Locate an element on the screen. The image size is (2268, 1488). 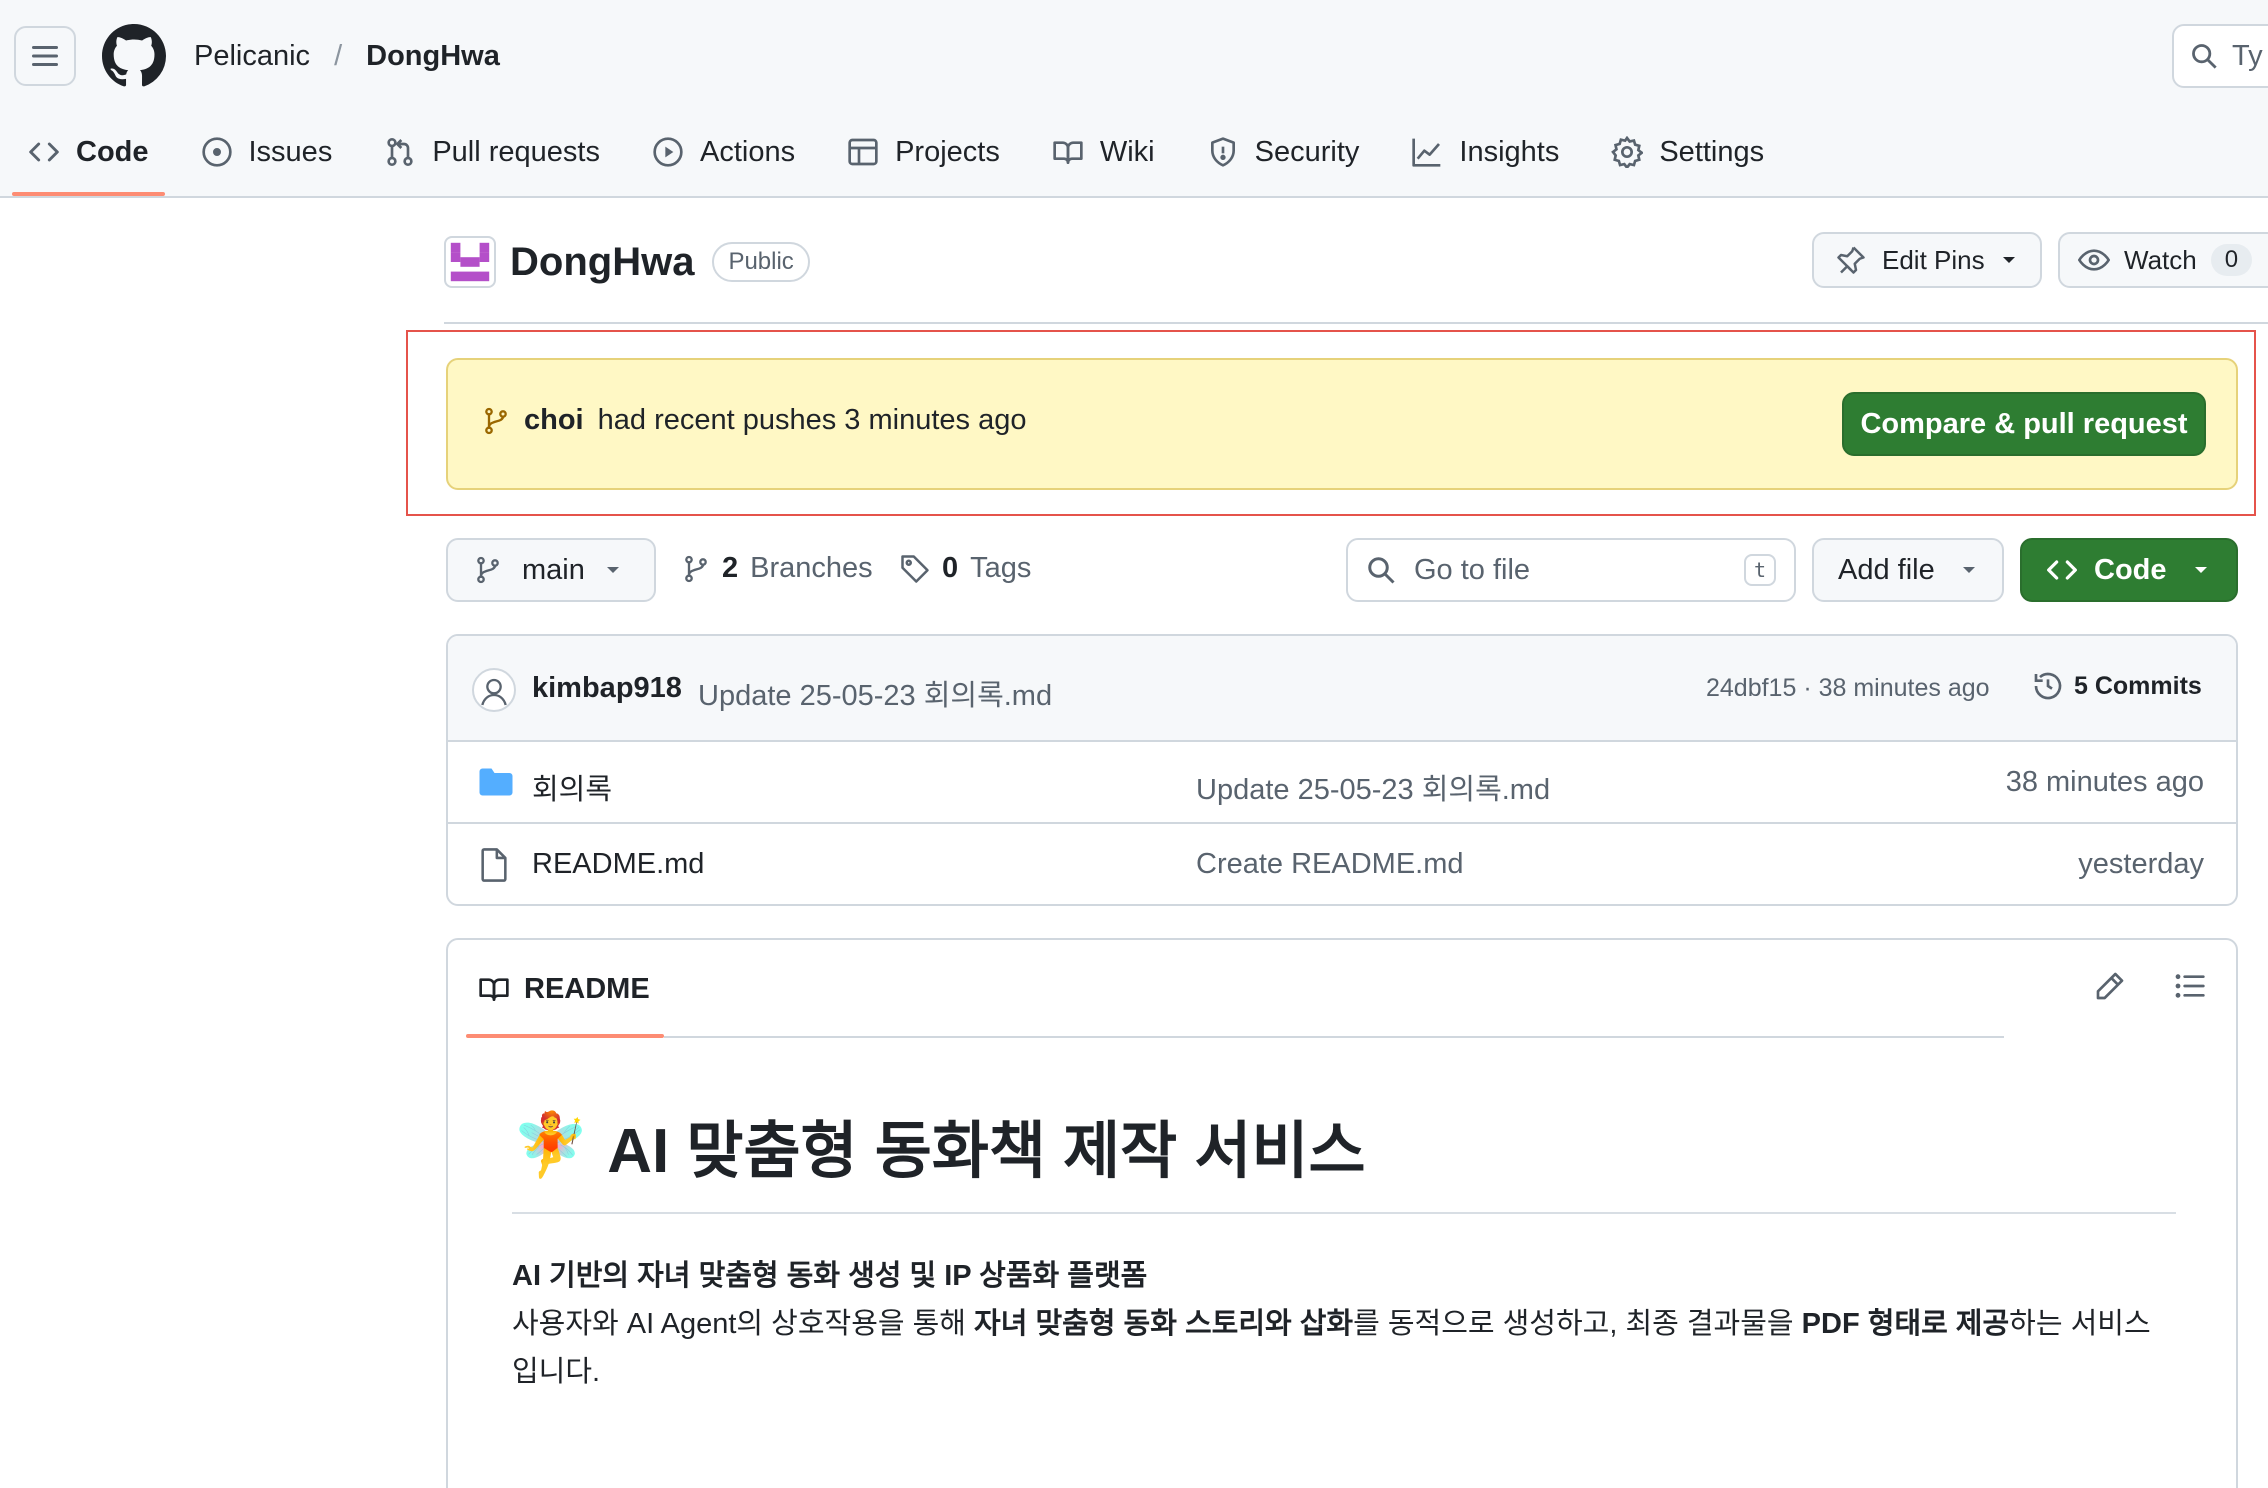
tab-label: Pull requests is located at coordinates (516, 151).